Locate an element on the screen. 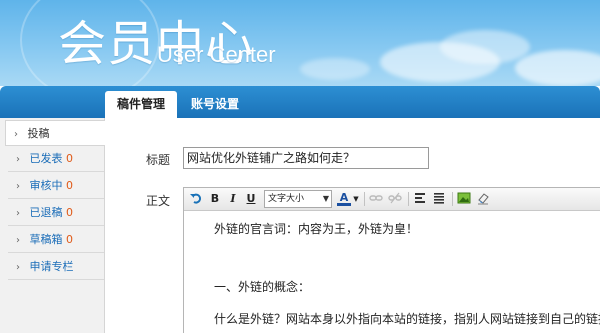 The height and width of the screenshot is (333, 600). header-title-en: User Center is located at coordinates (216, 54).